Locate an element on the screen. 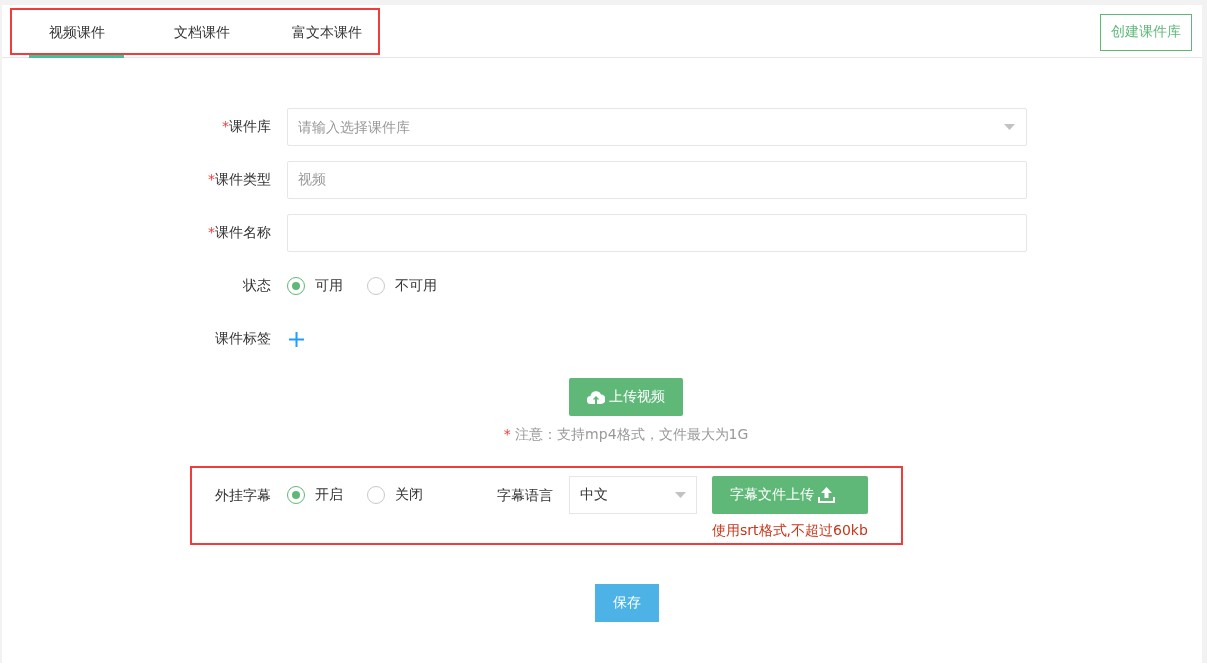 The width and height of the screenshot is (1207, 663). upload-note: * 注意：支持mp4格式，文件最大为1G is located at coordinates (626, 435).